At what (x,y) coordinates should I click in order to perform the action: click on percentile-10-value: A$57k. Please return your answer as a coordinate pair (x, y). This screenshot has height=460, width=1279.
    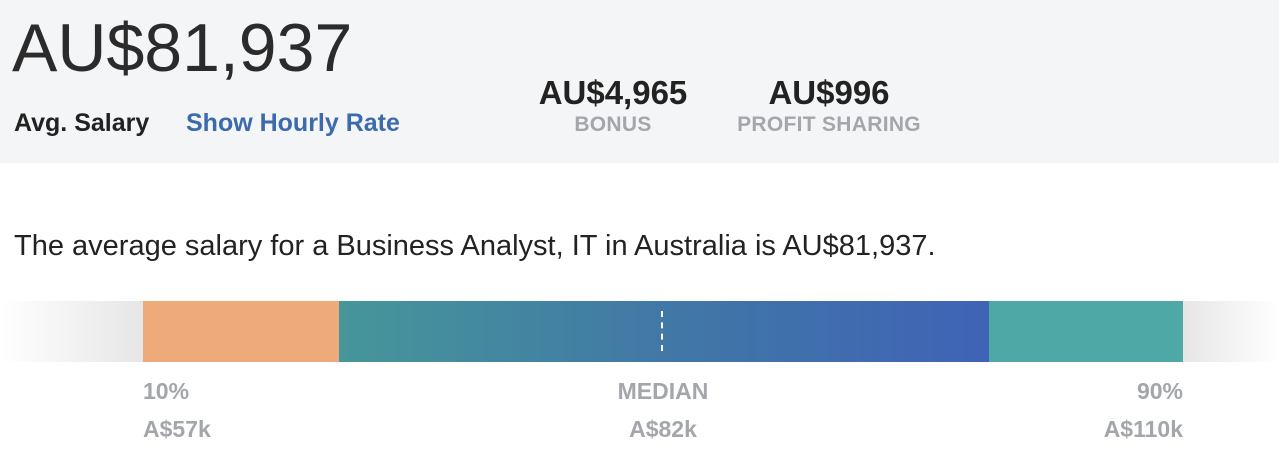
    Looking at the image, I should click on (177, 429).